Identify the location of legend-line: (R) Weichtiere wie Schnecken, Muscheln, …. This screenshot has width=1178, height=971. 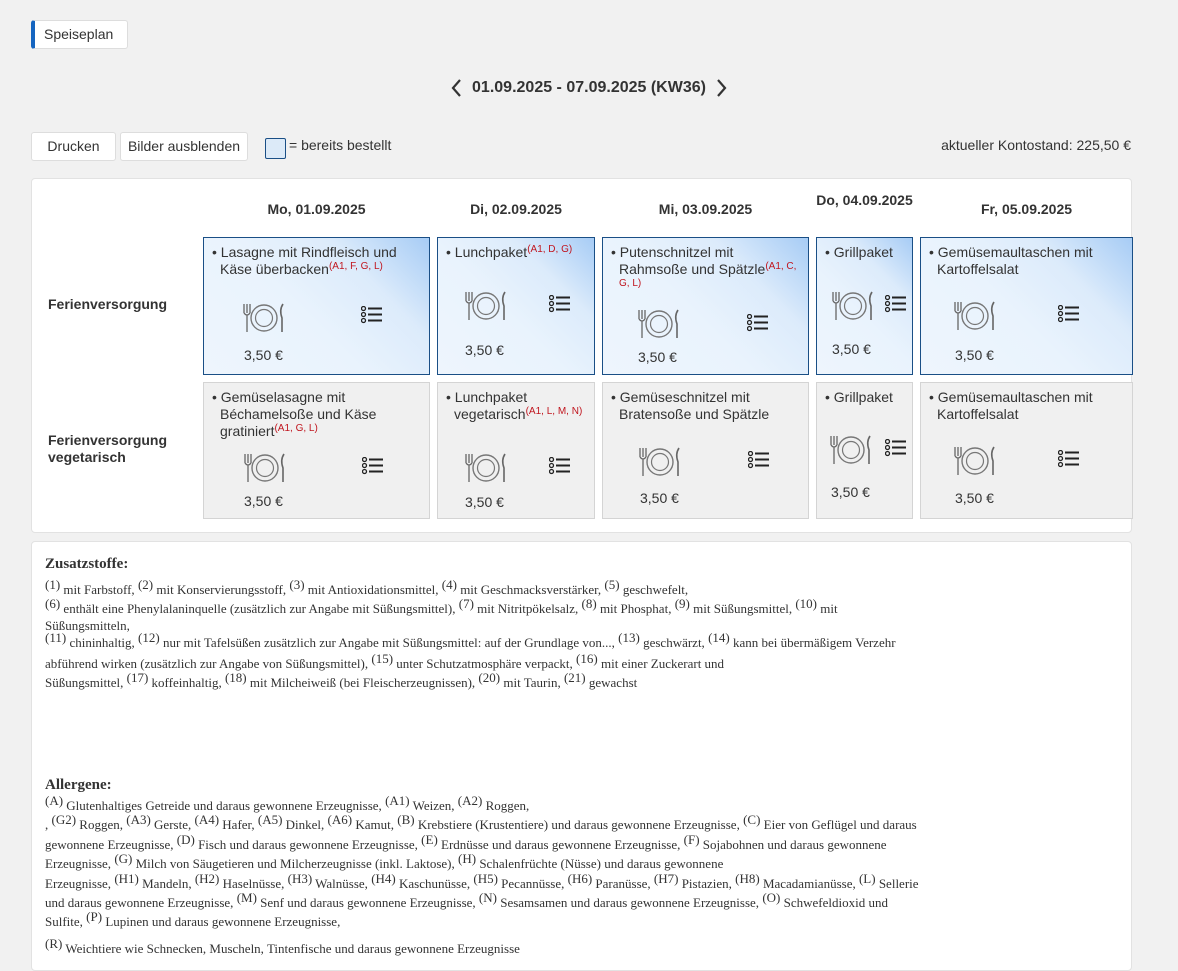
(582, 947).